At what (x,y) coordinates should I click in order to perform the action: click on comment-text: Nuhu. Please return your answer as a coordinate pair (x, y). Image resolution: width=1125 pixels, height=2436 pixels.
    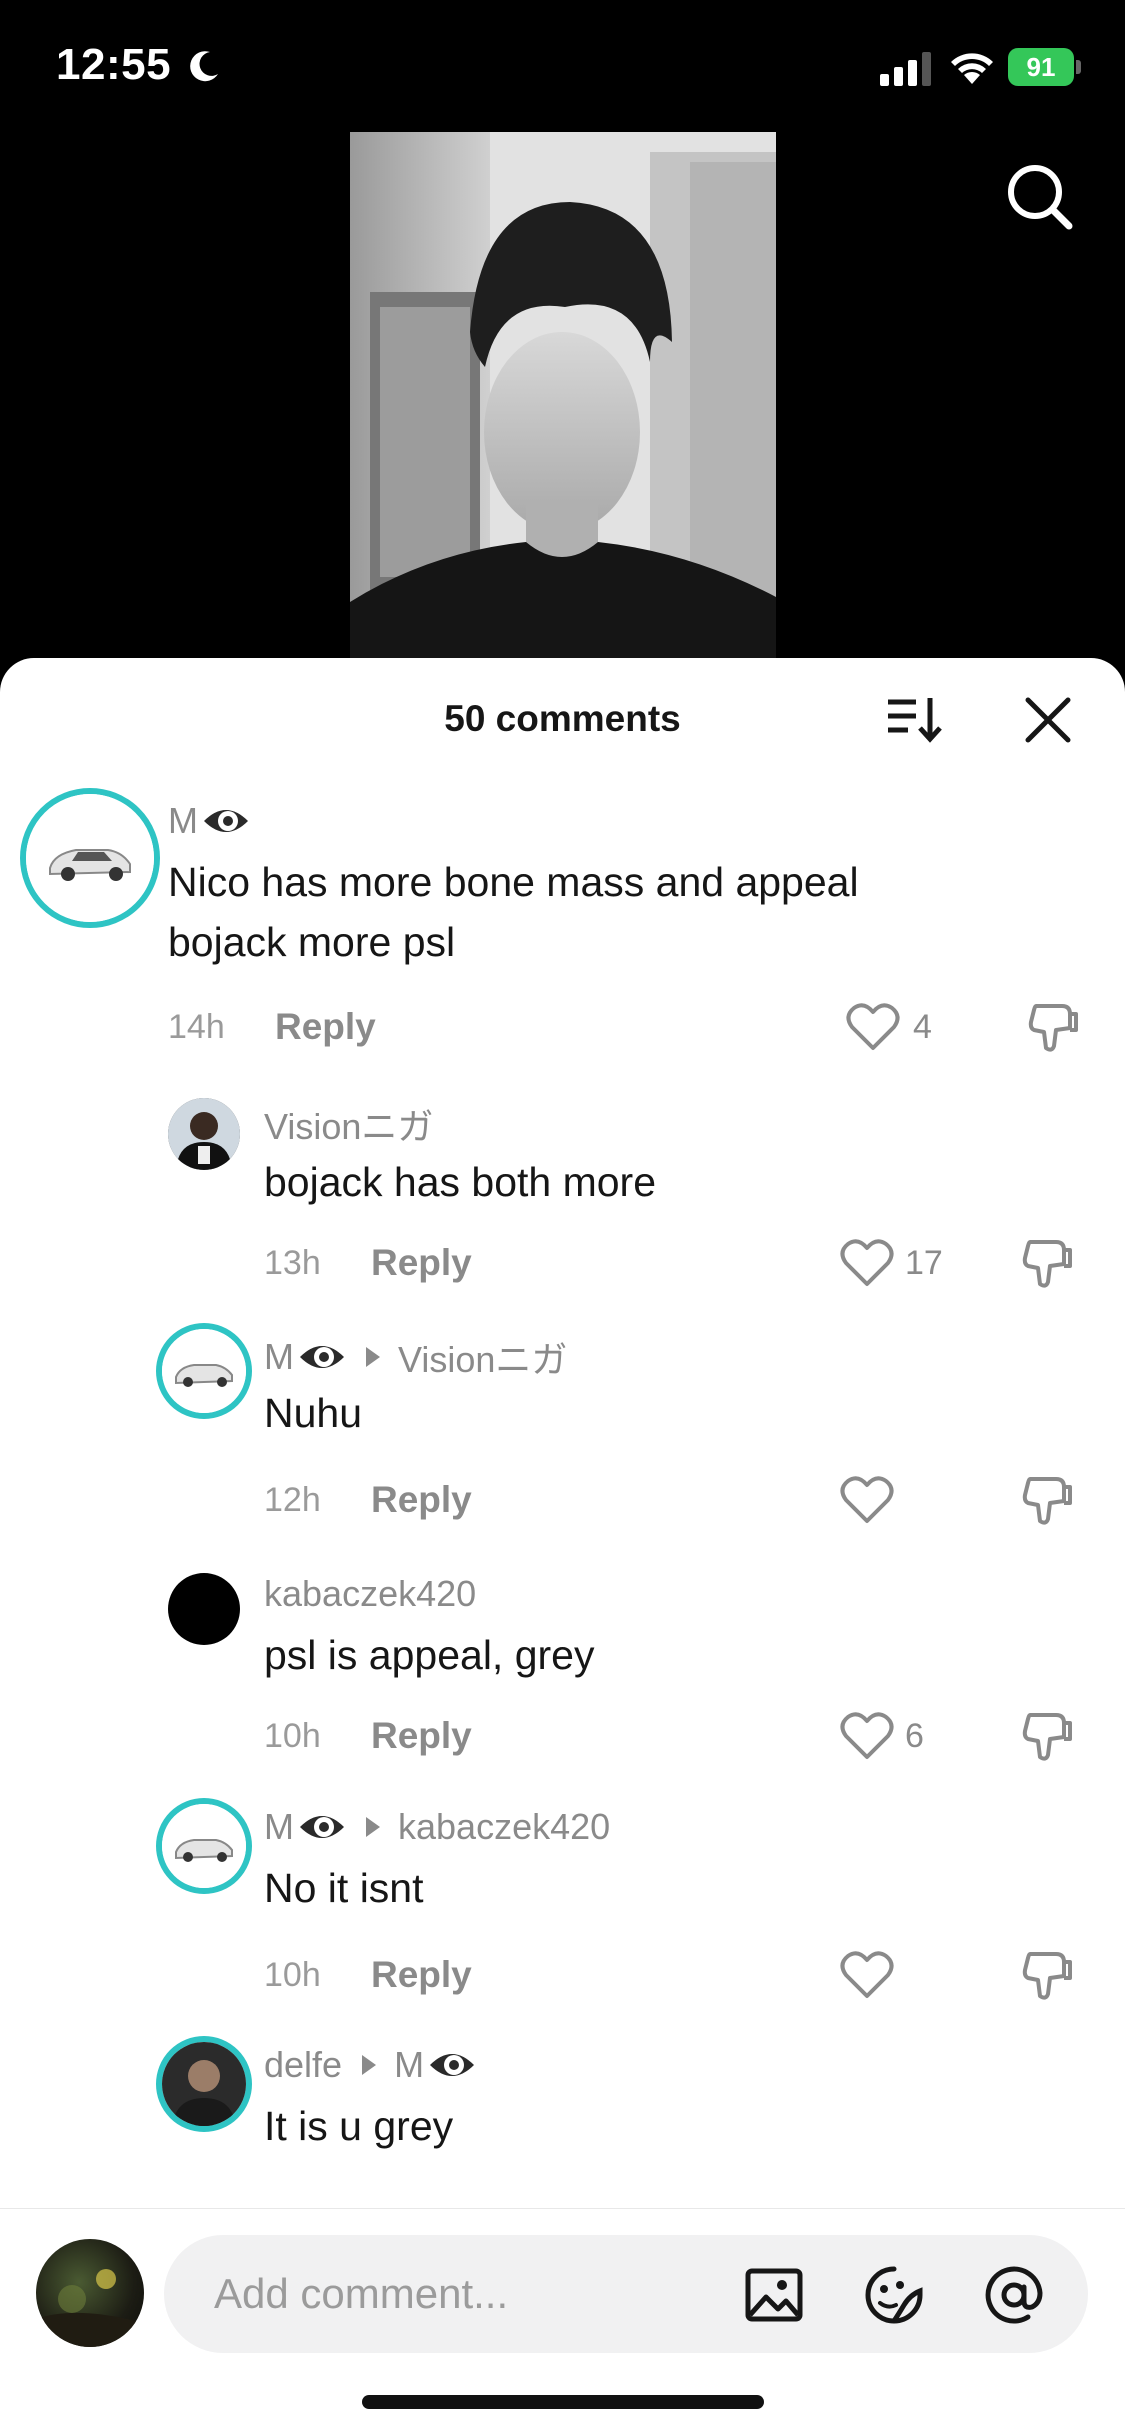
    Looking at the image, I should click on (313, 1413).